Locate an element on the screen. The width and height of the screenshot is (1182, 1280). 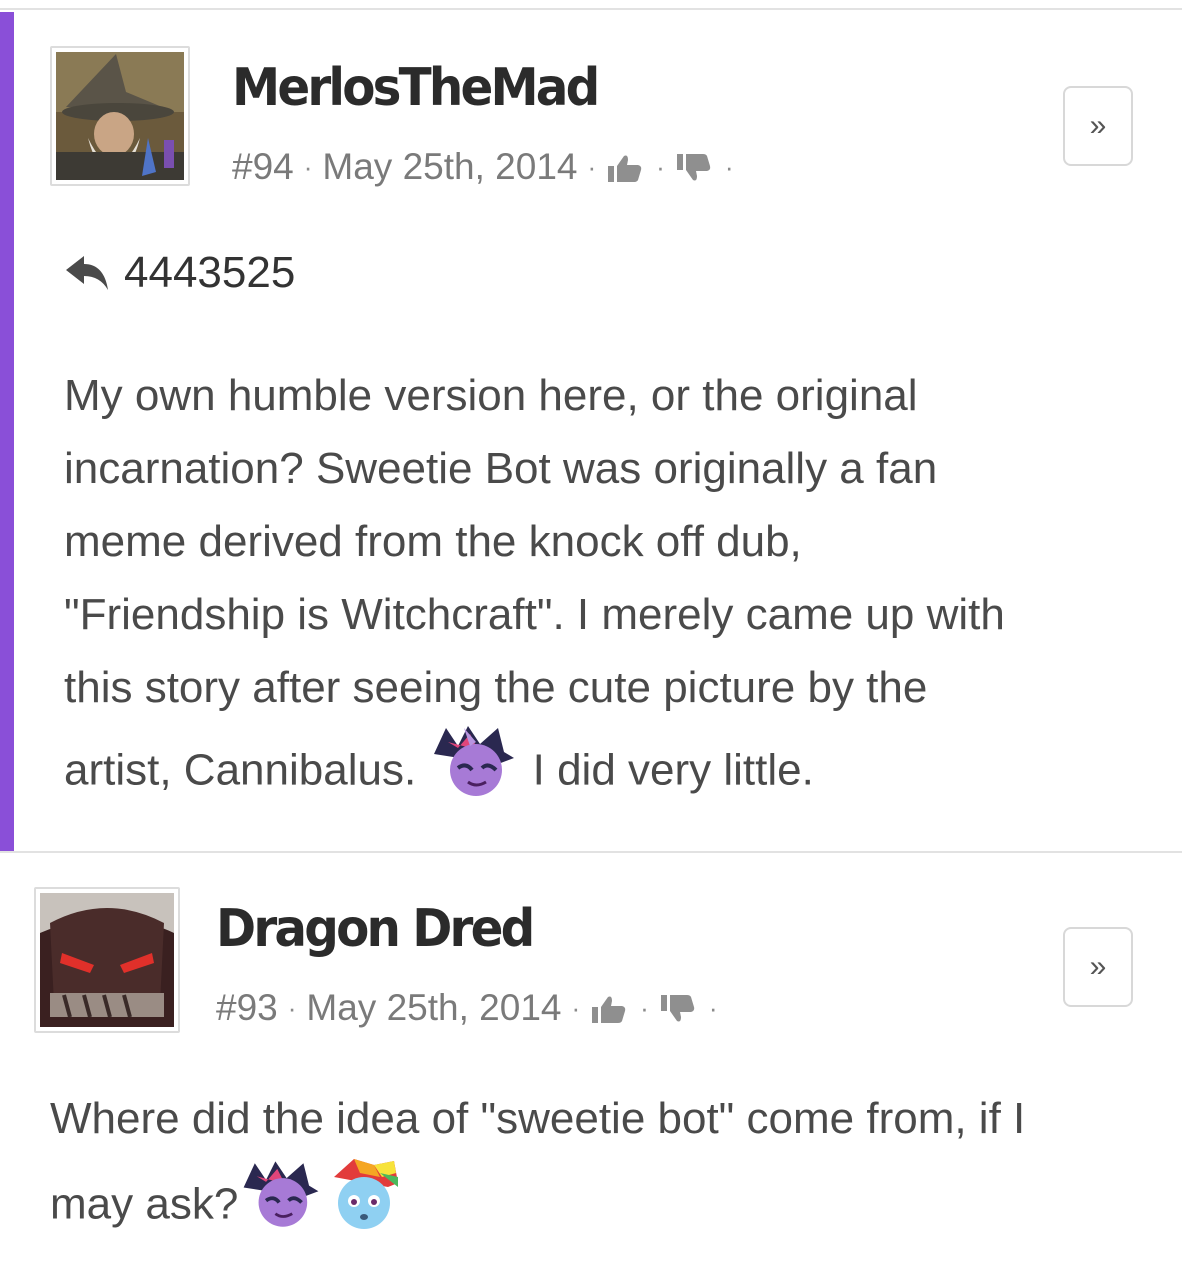
robot-avatar-icon is located at coordinates (107, 960).